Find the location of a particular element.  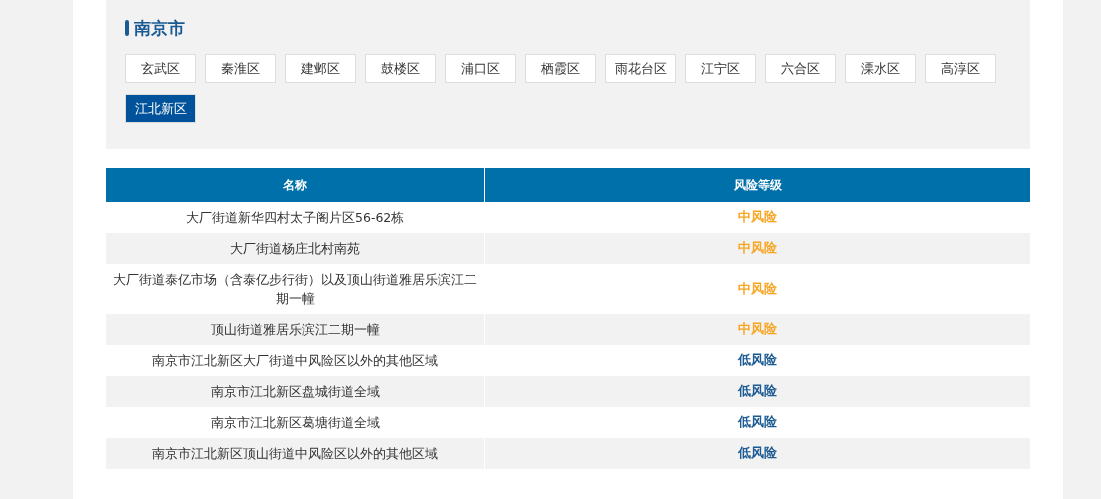

district-button: 溧水区 is located at coordinates (880, 68).